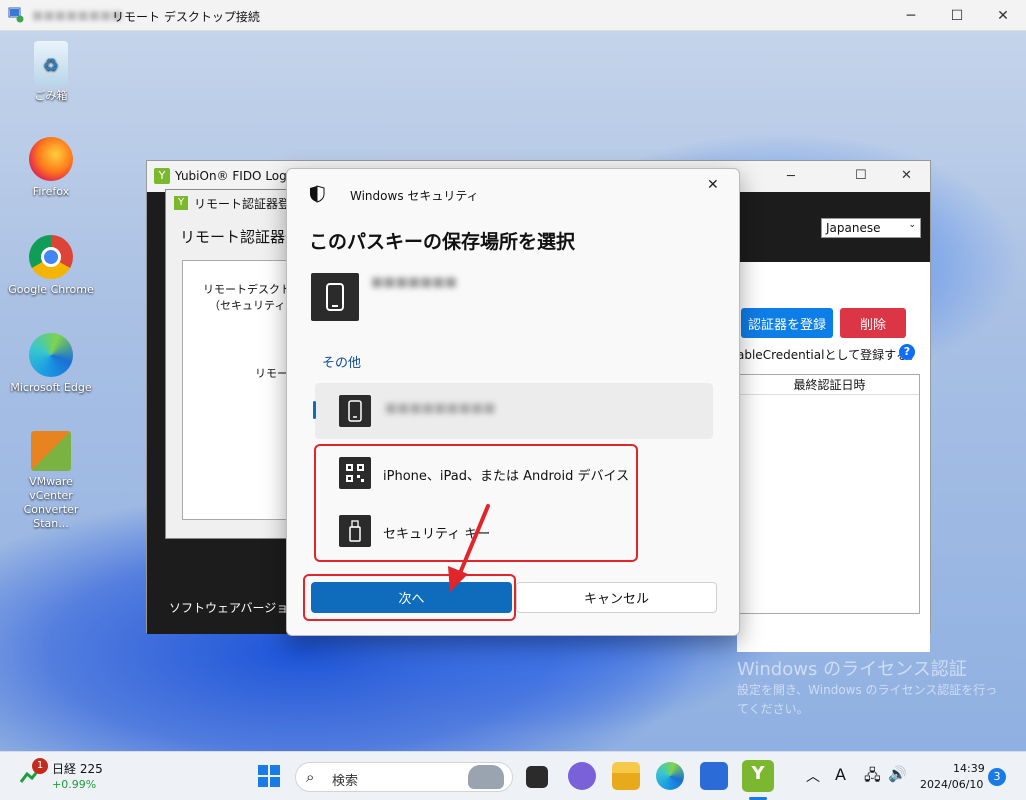 The image size is (1026, 800). What do you see at coordinates (670, 776) in the screenshot?
I see `edge-taskbar-icon` at bounding box center [670, 776].